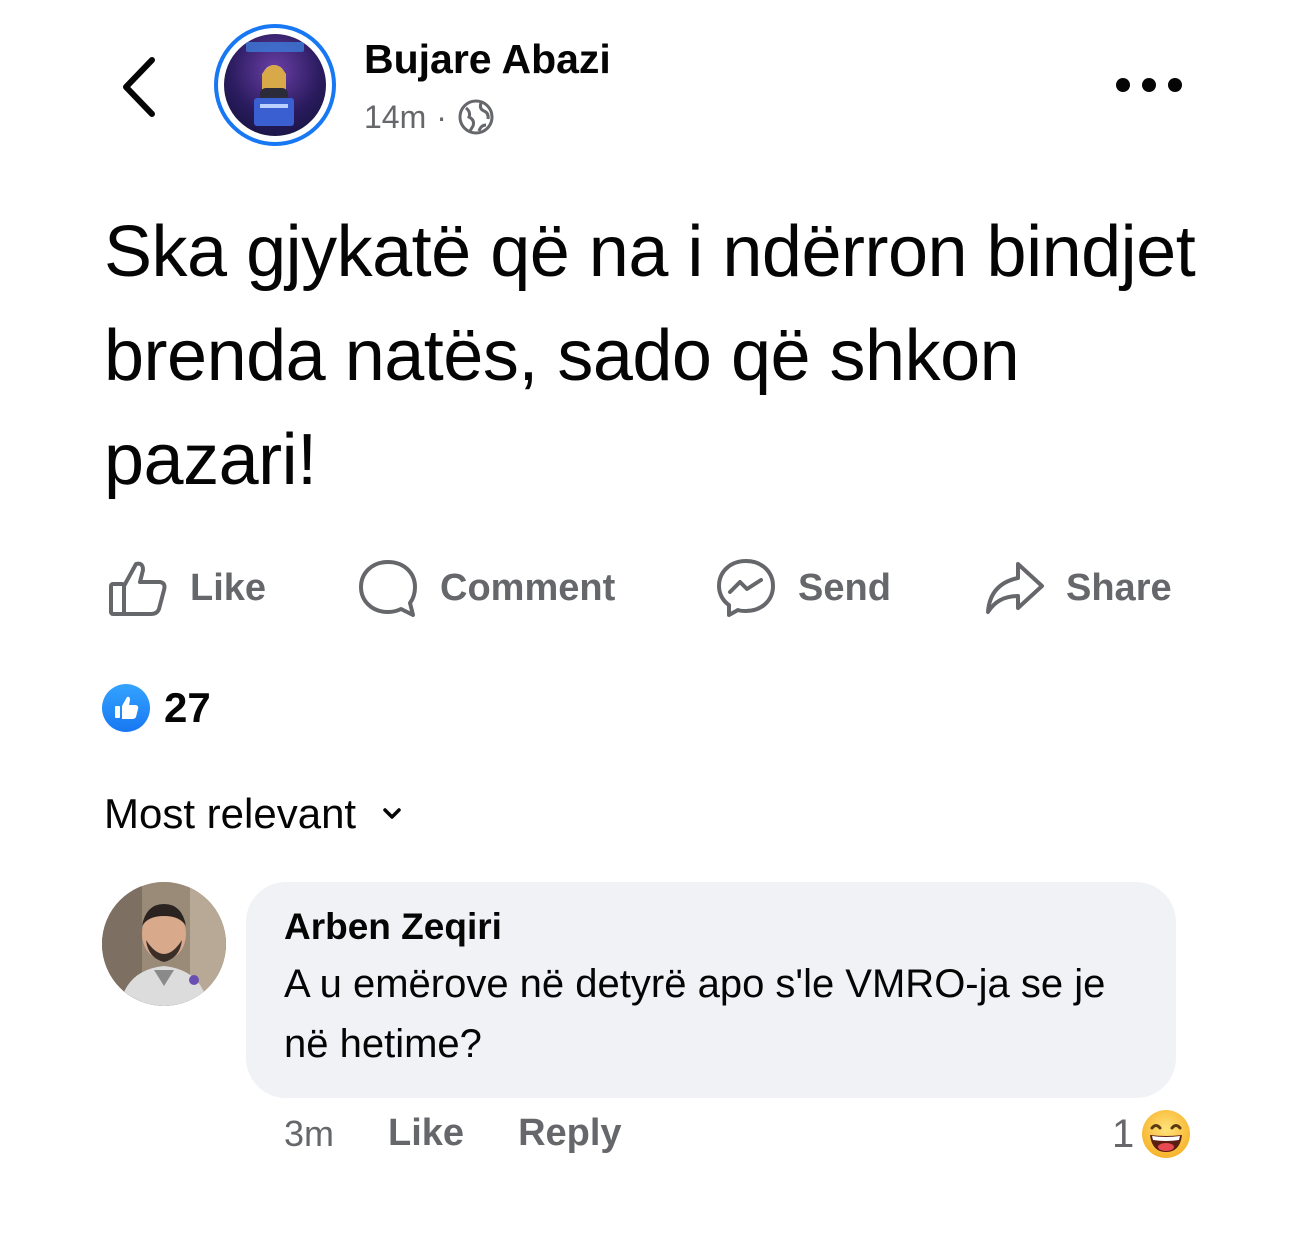 This screenshot has width=1290, height=1240. I want to click on back-button, so click(140, 87).